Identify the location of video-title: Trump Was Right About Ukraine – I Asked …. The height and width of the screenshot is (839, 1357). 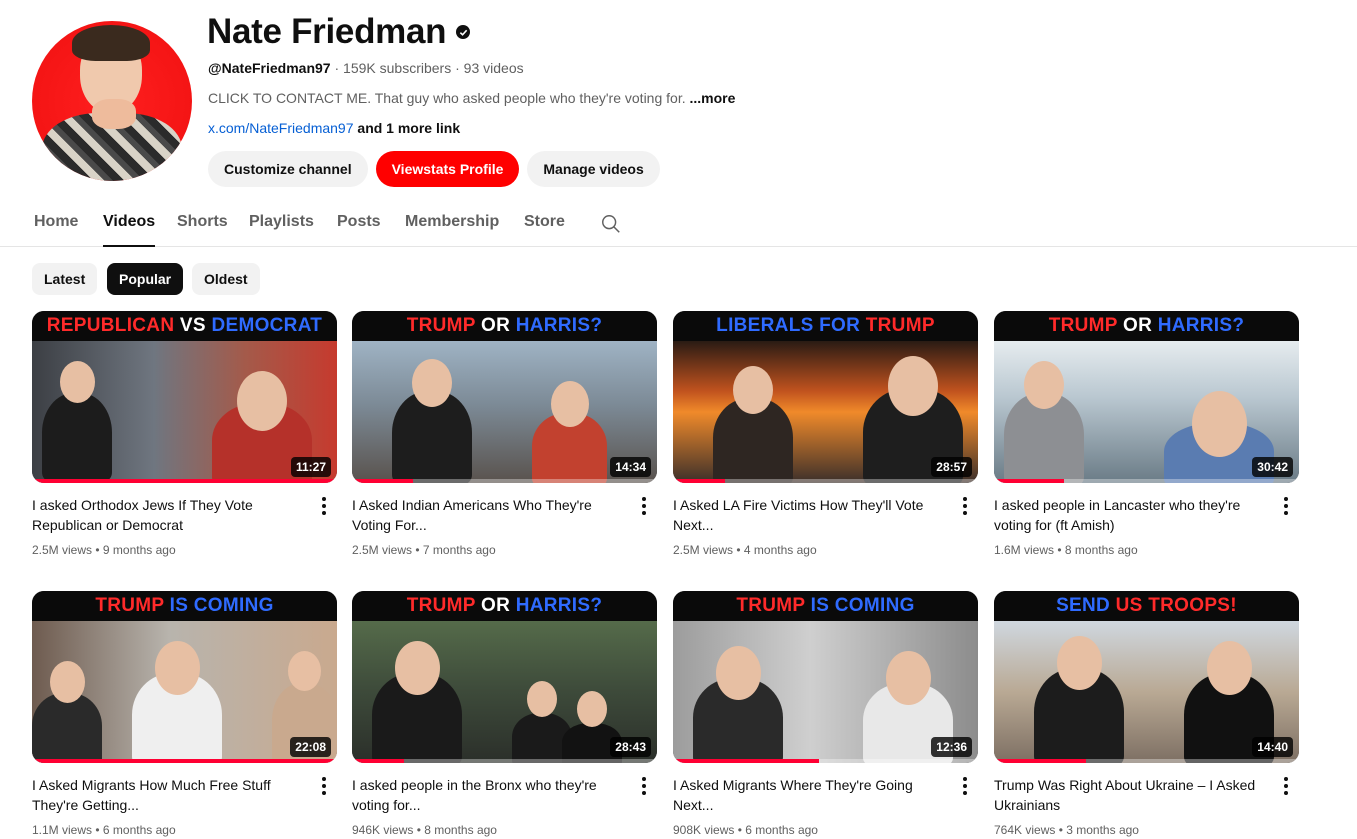
(1134, 795).